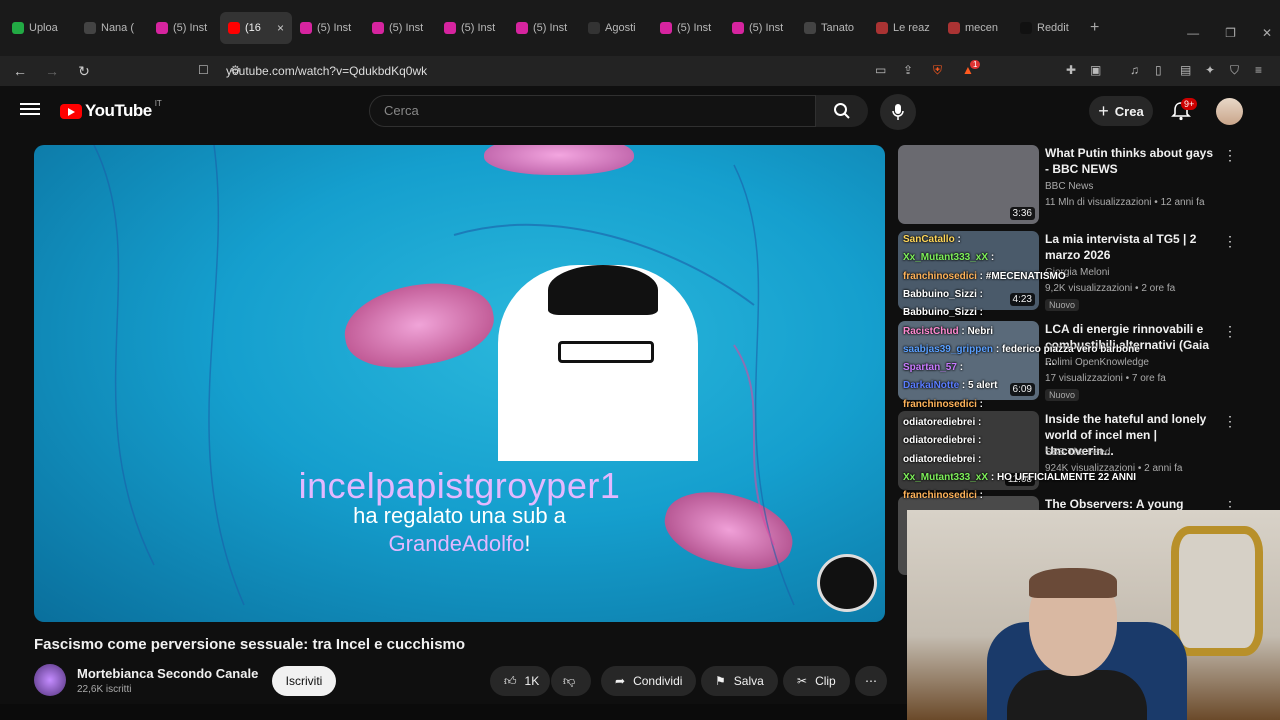 The width and height of the screenshot is (1280, 720). I want to click on W-icon, so click(90, 28).